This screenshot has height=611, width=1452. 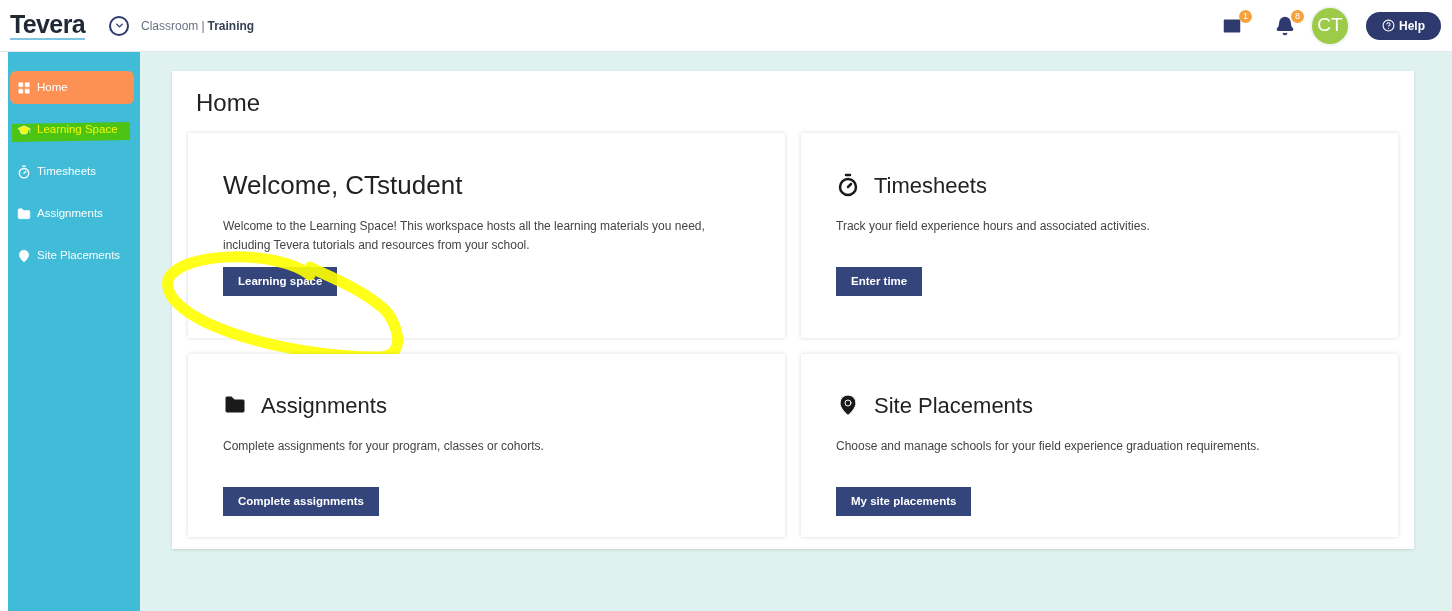 I want to click on help-button: Help, so click(x=1403, y=25).